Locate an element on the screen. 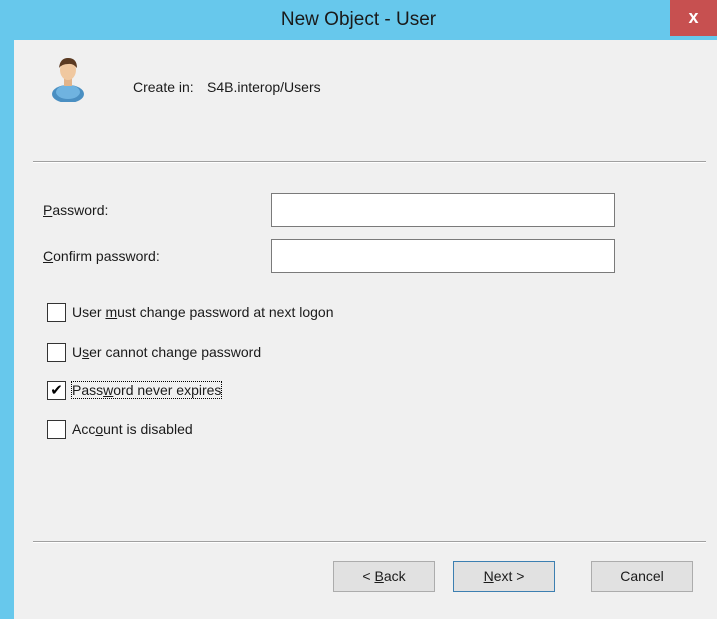 This screenshot has width=717, height=619. never-expires-checkbox: ✔ is located at coordinates (56, 390).